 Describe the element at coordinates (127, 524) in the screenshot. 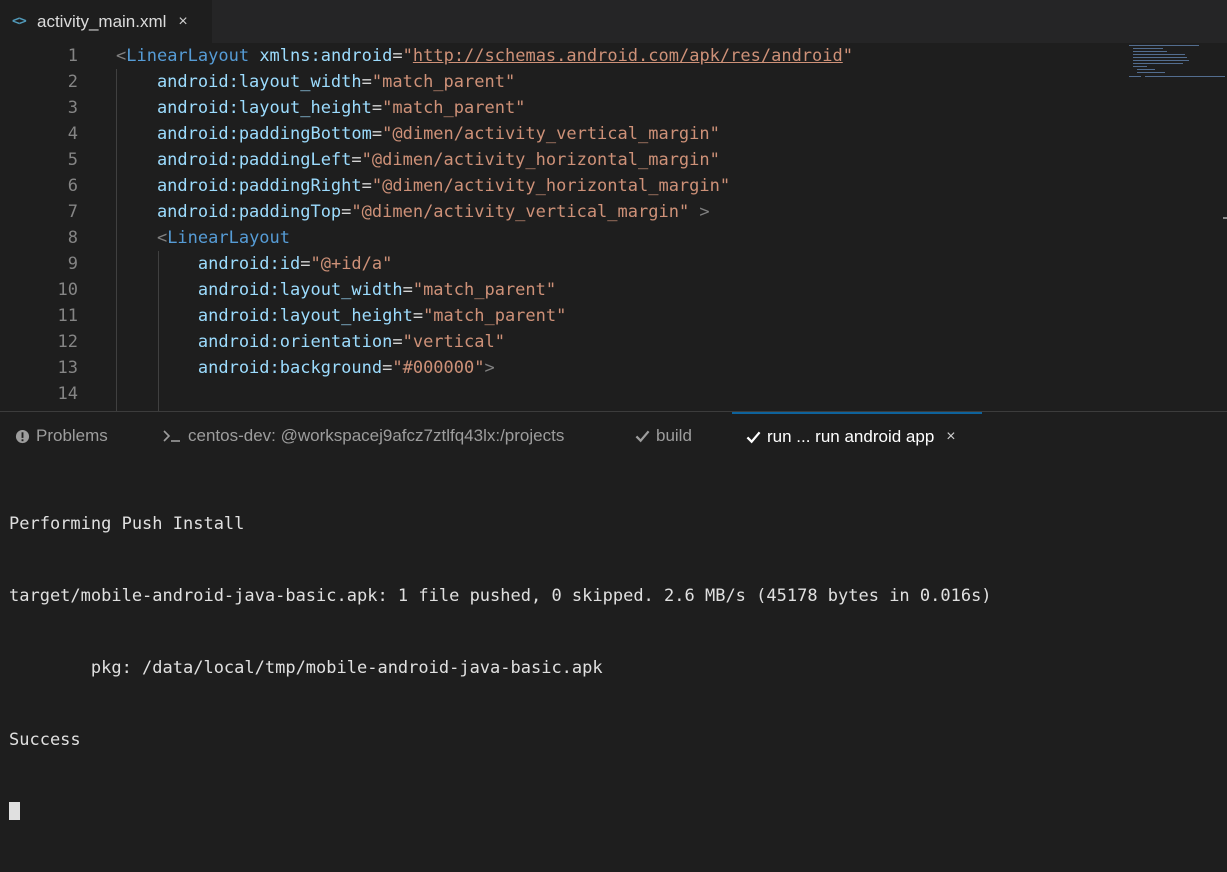

I see `terminal-line: Performing Push Install` at that location.